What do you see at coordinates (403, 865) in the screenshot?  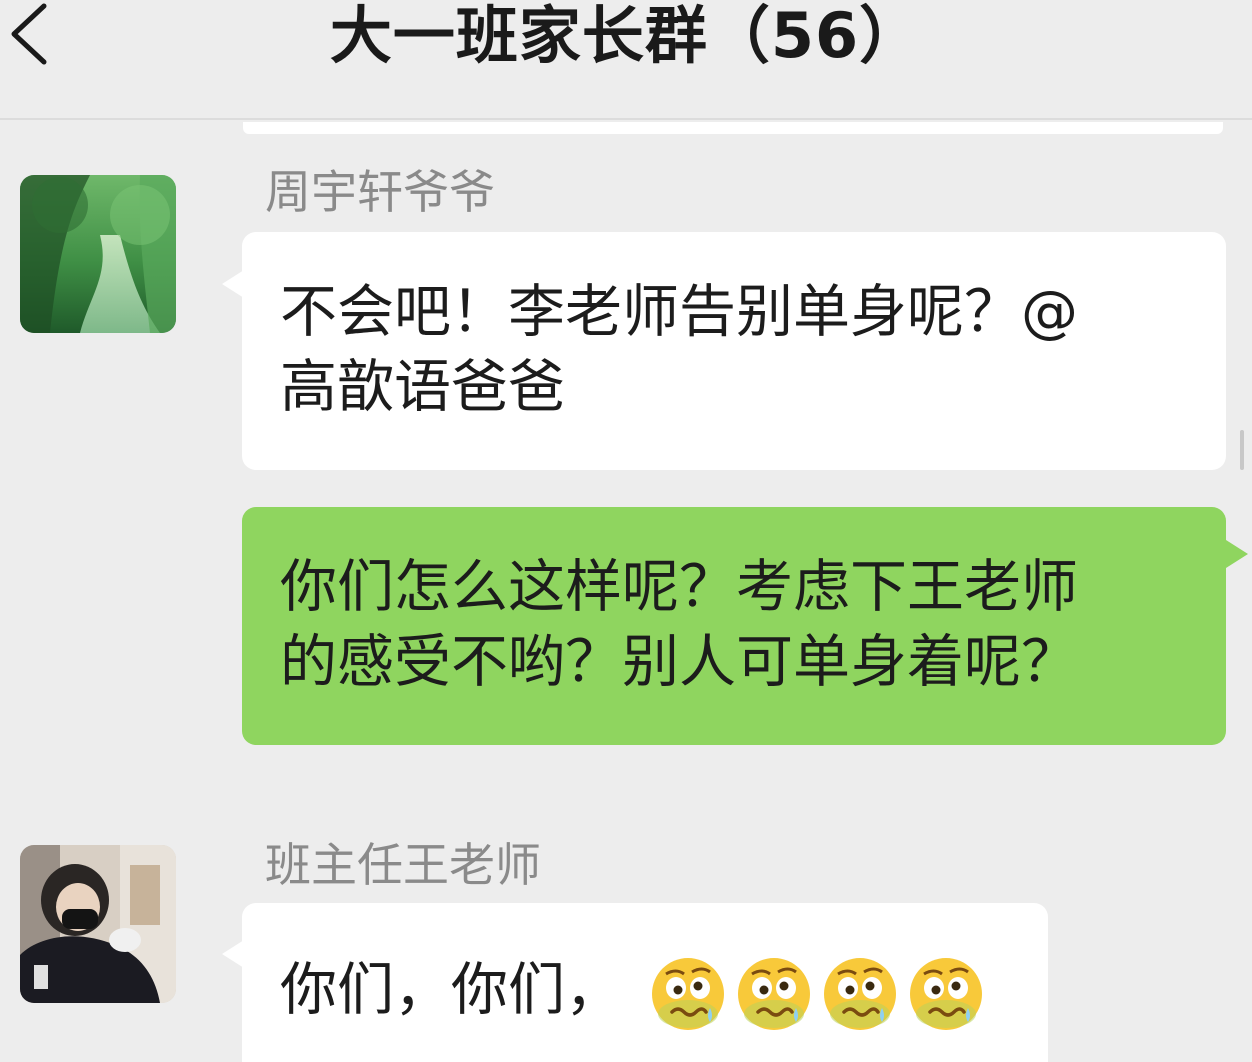 I see `sender-name: 班主任王老师` at bounding box center [403, 865].